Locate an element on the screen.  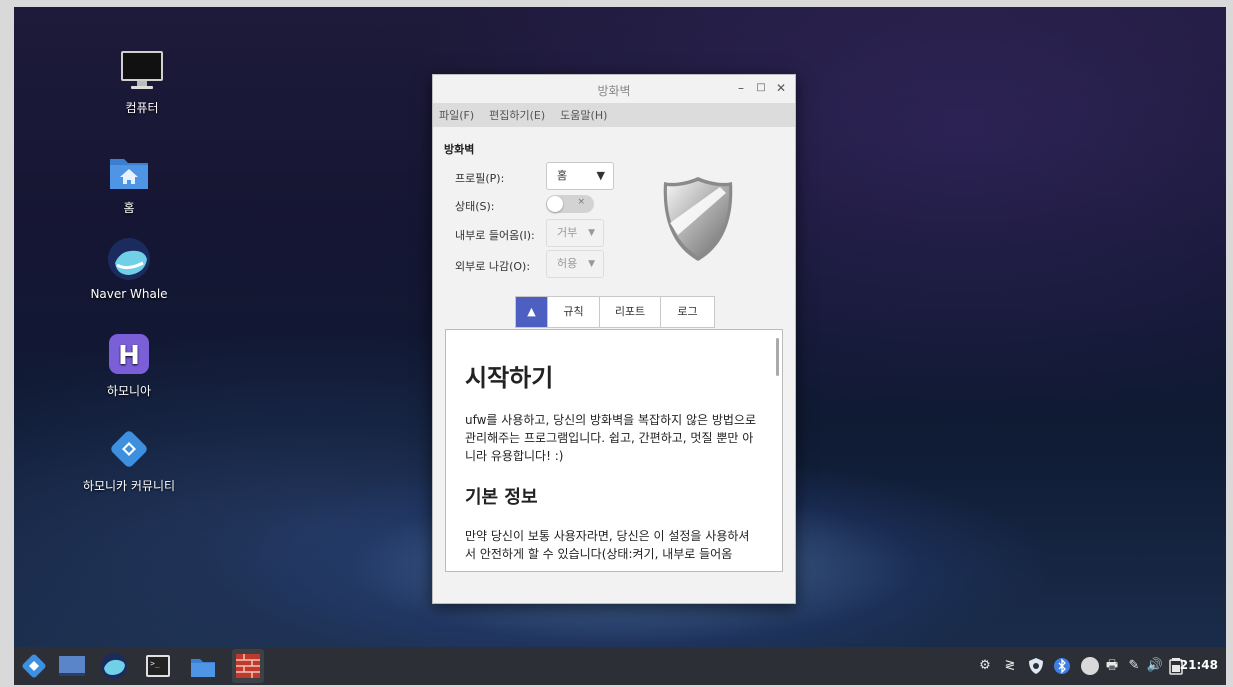
maximize-button: □ is located at coordinates (761, 88).